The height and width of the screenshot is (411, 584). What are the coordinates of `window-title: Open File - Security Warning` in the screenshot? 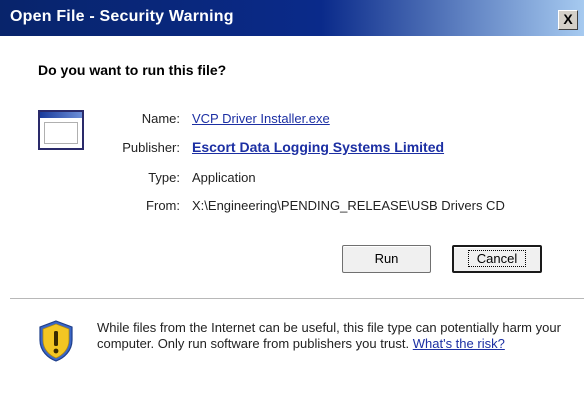 It's located at (122, 16).